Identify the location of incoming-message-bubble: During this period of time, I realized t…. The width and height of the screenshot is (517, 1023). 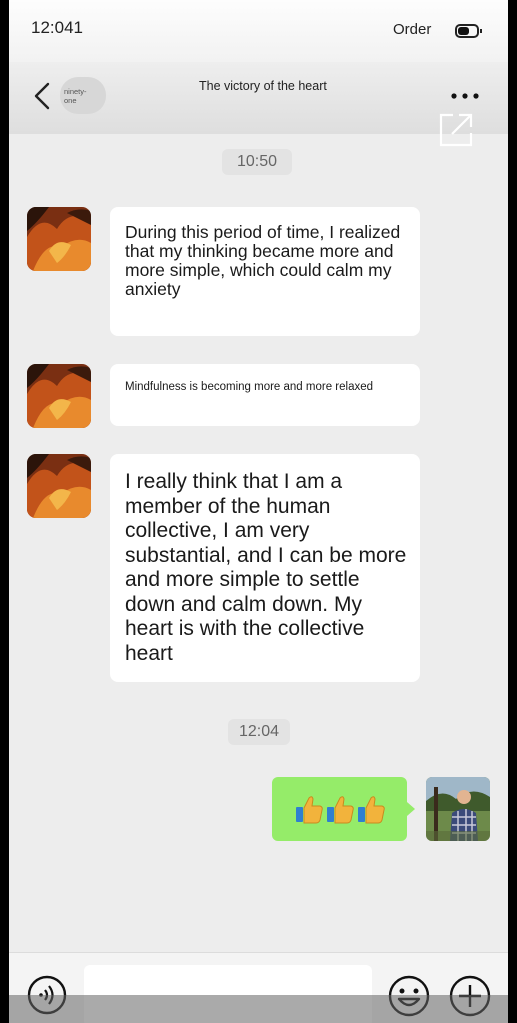
(265, 271).